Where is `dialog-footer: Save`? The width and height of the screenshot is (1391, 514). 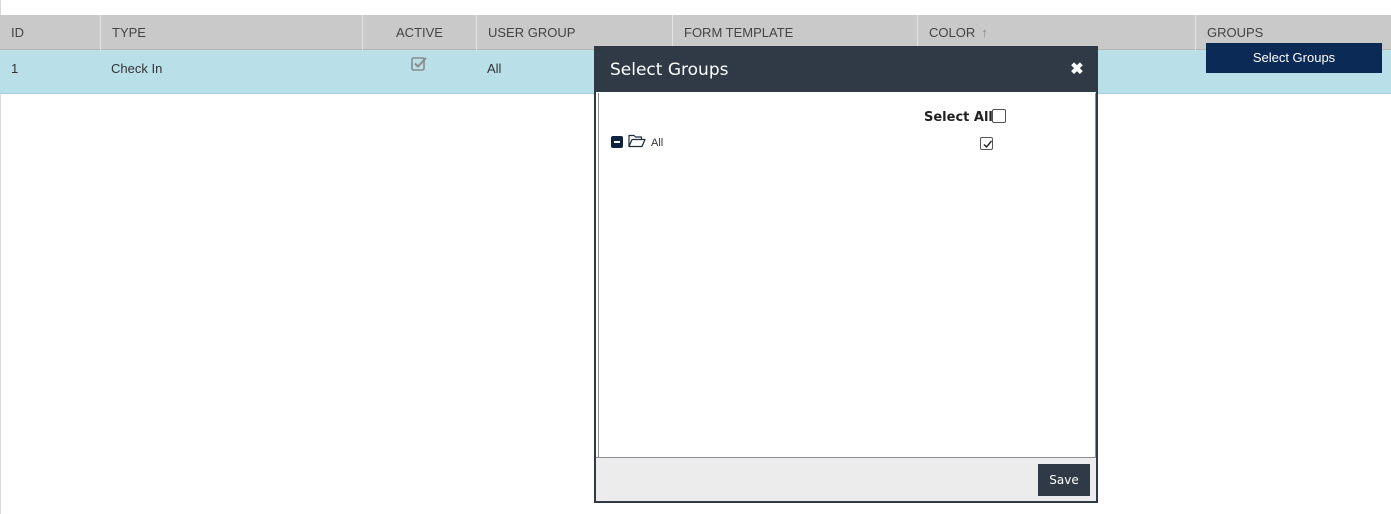 dialog-footer: Save is located at coordinates (846, 479).